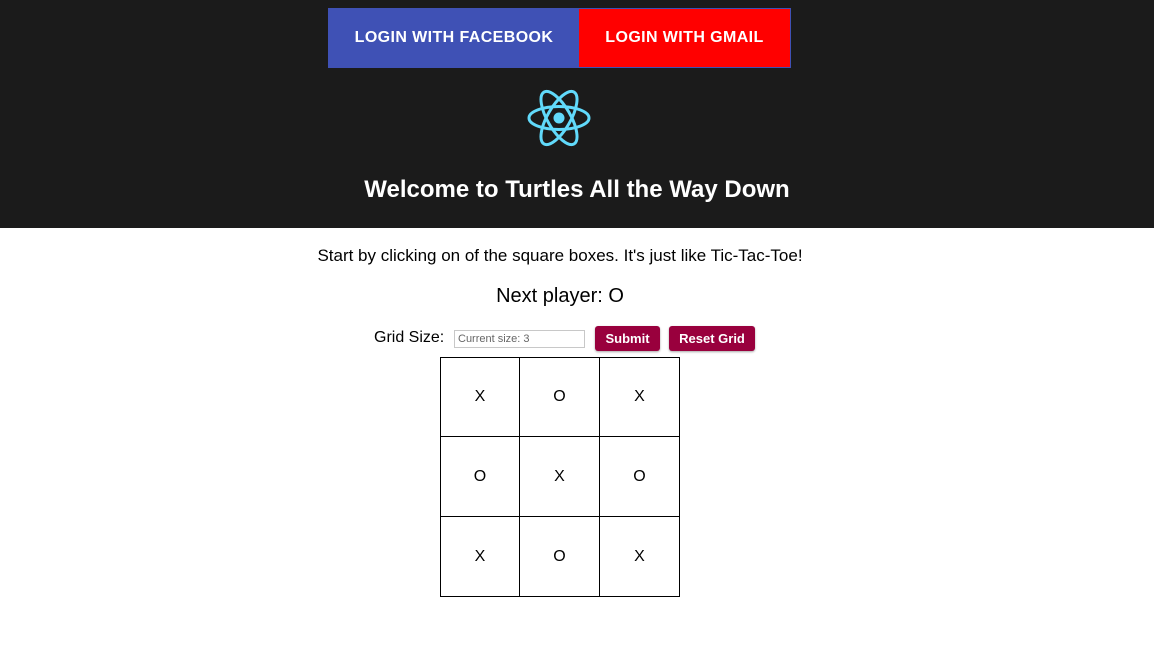 The height and width of the screenshot is (668, 1154). What do you see at coordinates (627, 338) in the screenshot?
I see `submit-button: Submit` at bounding box center [627, 338].